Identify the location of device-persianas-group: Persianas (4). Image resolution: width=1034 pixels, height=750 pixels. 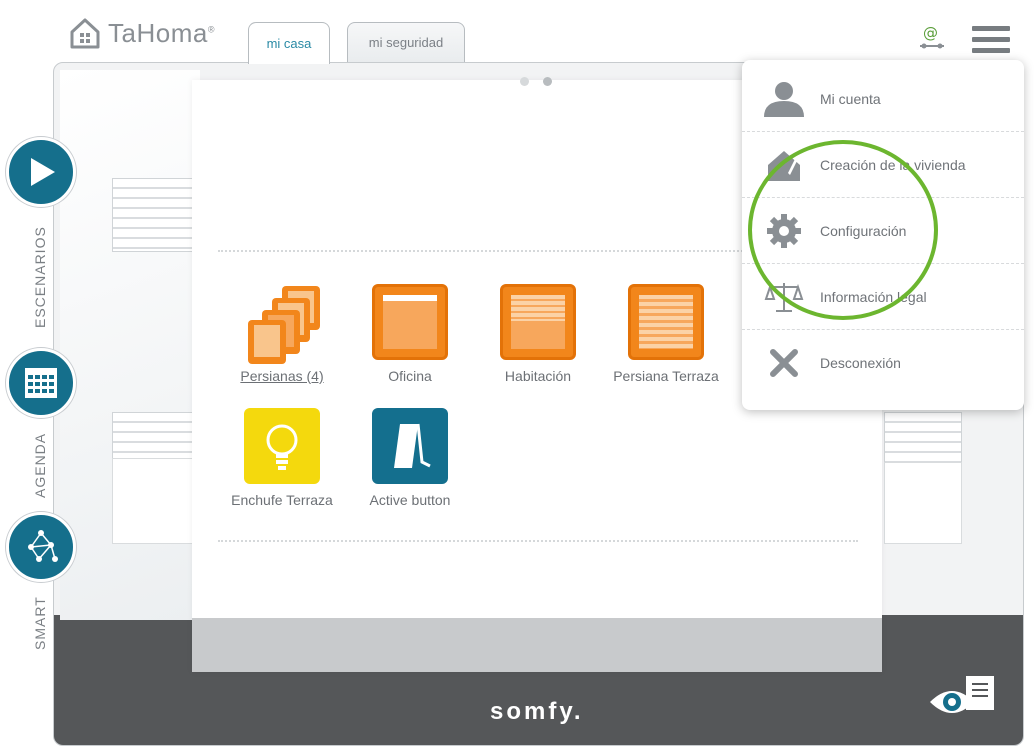
(282, 334).